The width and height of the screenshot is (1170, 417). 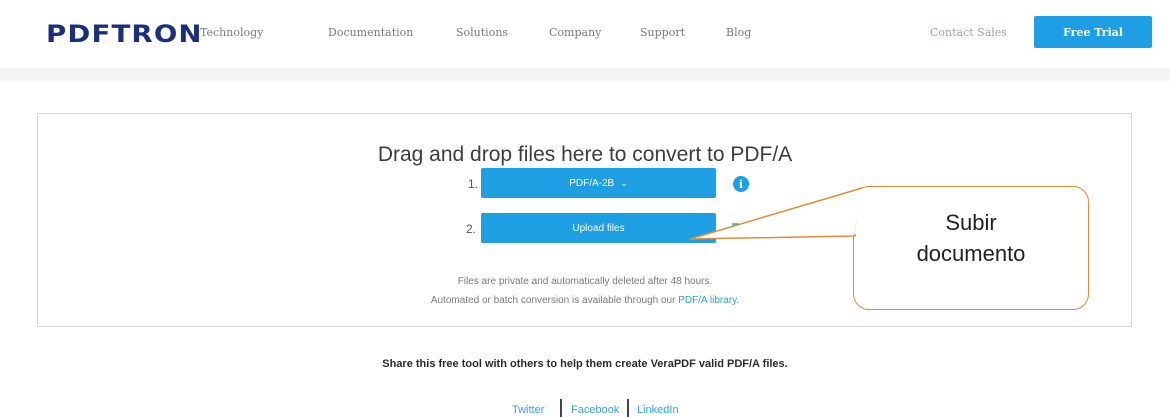 I want to click on facebook-link: Facebook, so click(x=595, y=410).